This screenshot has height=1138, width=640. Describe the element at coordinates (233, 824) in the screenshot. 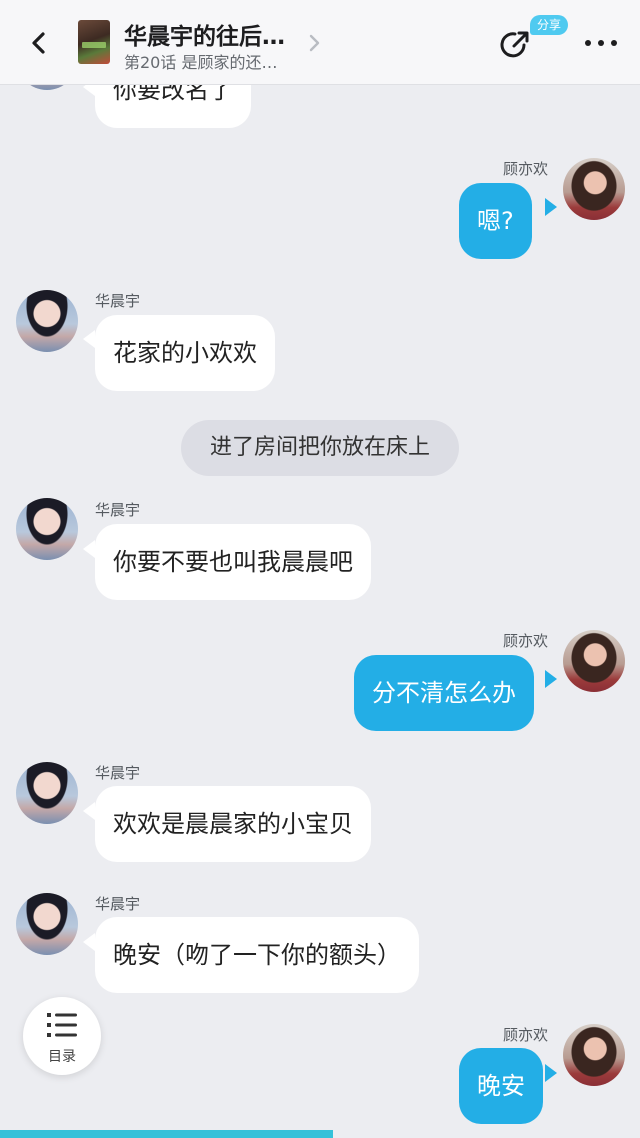

I see `message-bubble: 欢欢是晨晨家的小宝贝` at that location.